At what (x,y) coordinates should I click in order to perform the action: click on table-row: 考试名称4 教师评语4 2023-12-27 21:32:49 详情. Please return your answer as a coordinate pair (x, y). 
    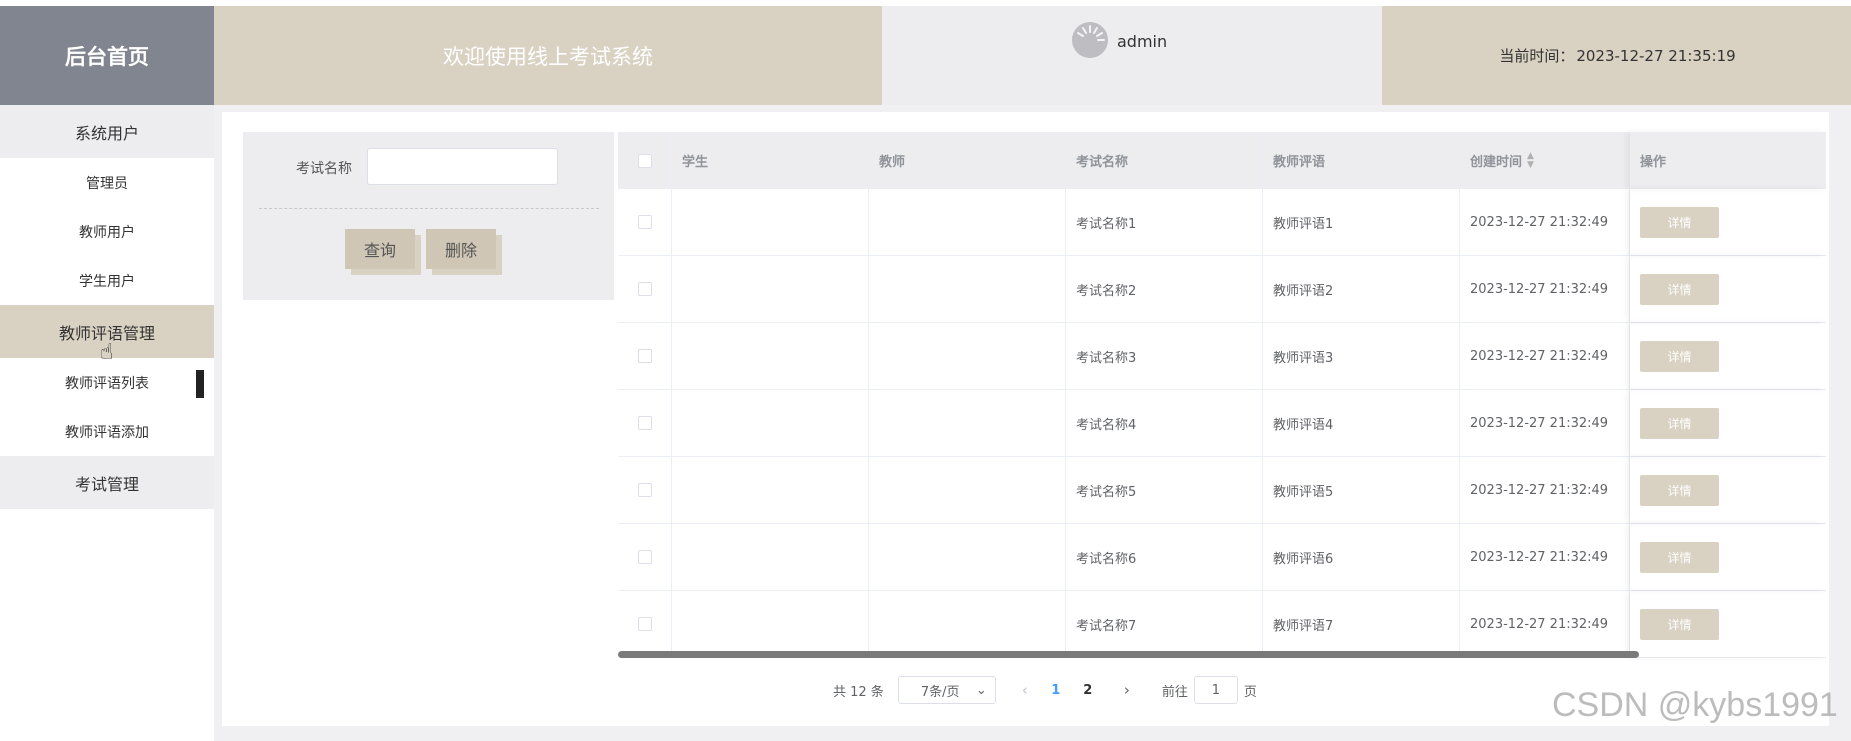
    Looking at the image, I should click on (1222, 423).